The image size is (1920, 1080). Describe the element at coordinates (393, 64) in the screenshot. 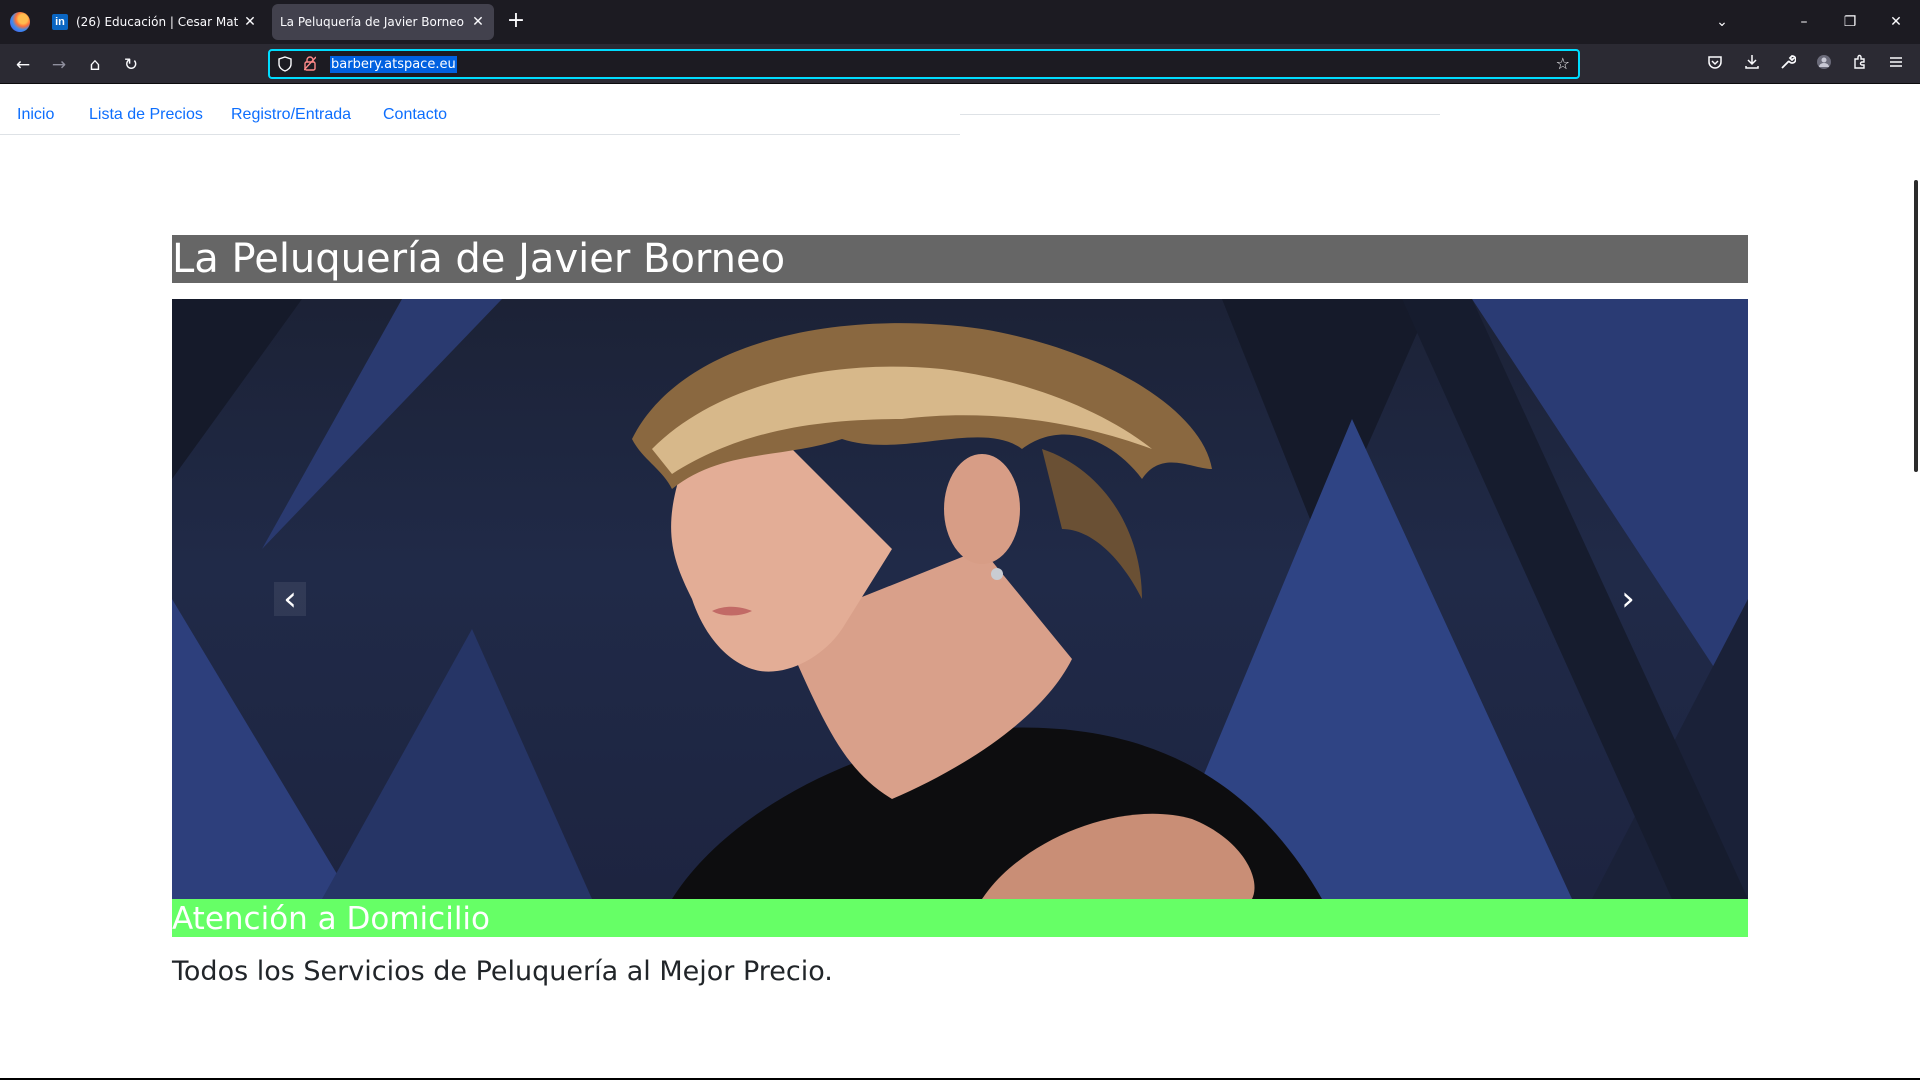

I see `url-text: barbery.atspace.eu` at that location.